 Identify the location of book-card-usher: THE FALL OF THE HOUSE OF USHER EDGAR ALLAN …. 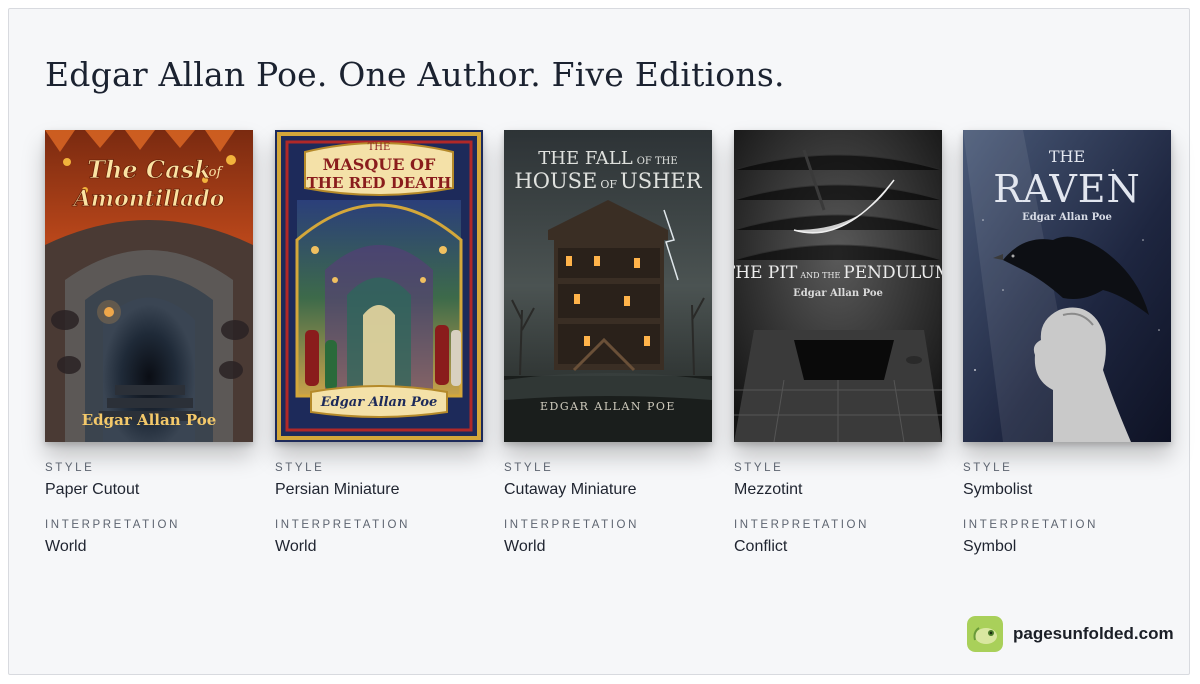
(608, 342).